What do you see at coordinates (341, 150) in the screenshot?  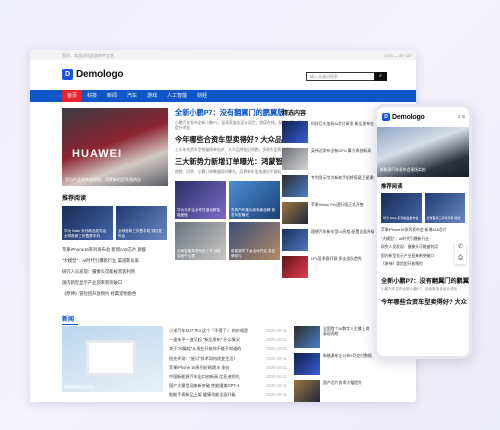 I see `featured-text: 英伟达发布全新GPU 算力再创新高` at bounding box center [341, 150].